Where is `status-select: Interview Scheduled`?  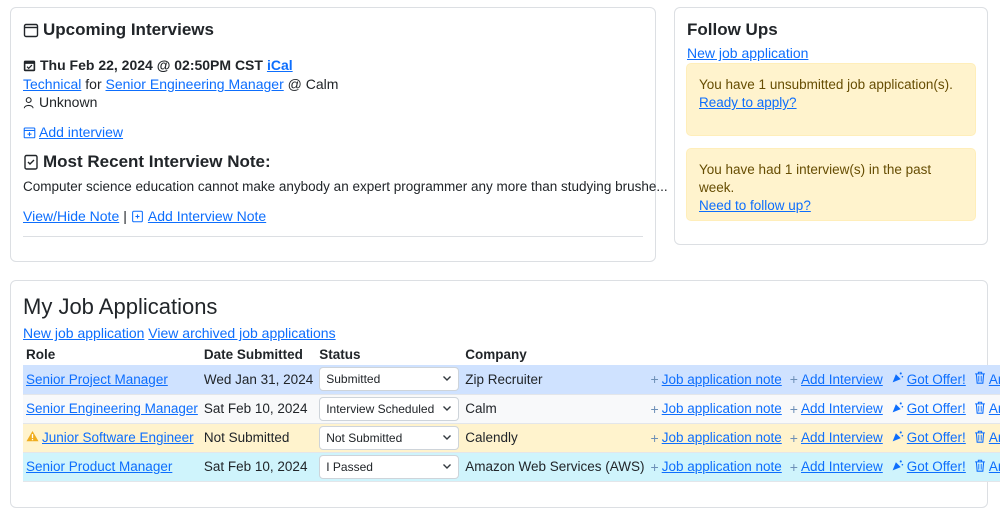
status-select: Interview Scheduled is located at coordinates (389, 408).